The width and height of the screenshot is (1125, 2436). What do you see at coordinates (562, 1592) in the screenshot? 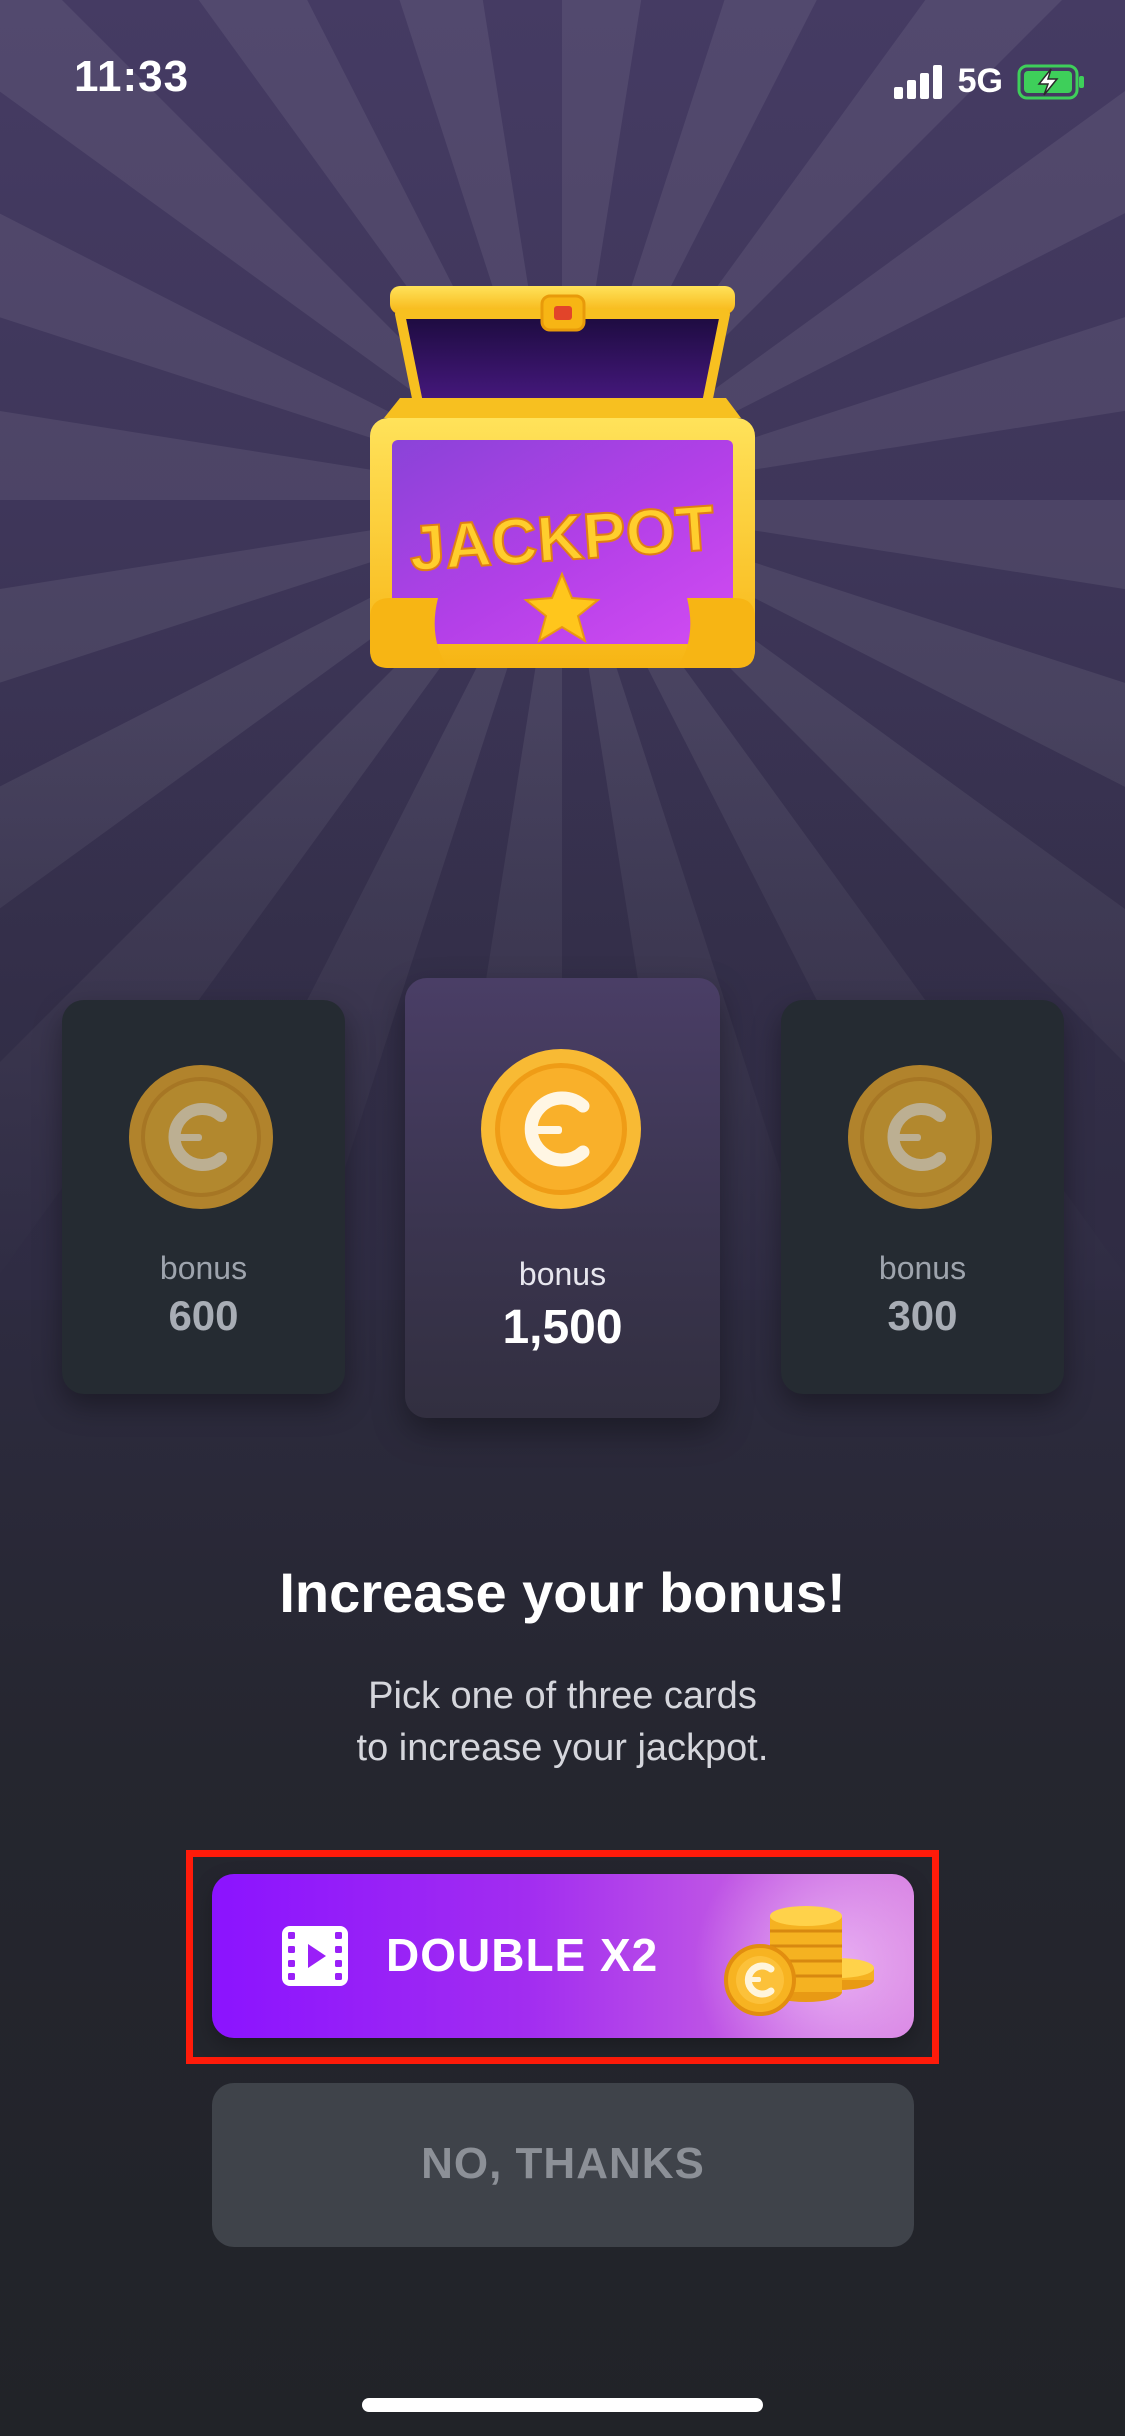
I see `headline: Increase your bonus!` at bounding box center [562, 1592].